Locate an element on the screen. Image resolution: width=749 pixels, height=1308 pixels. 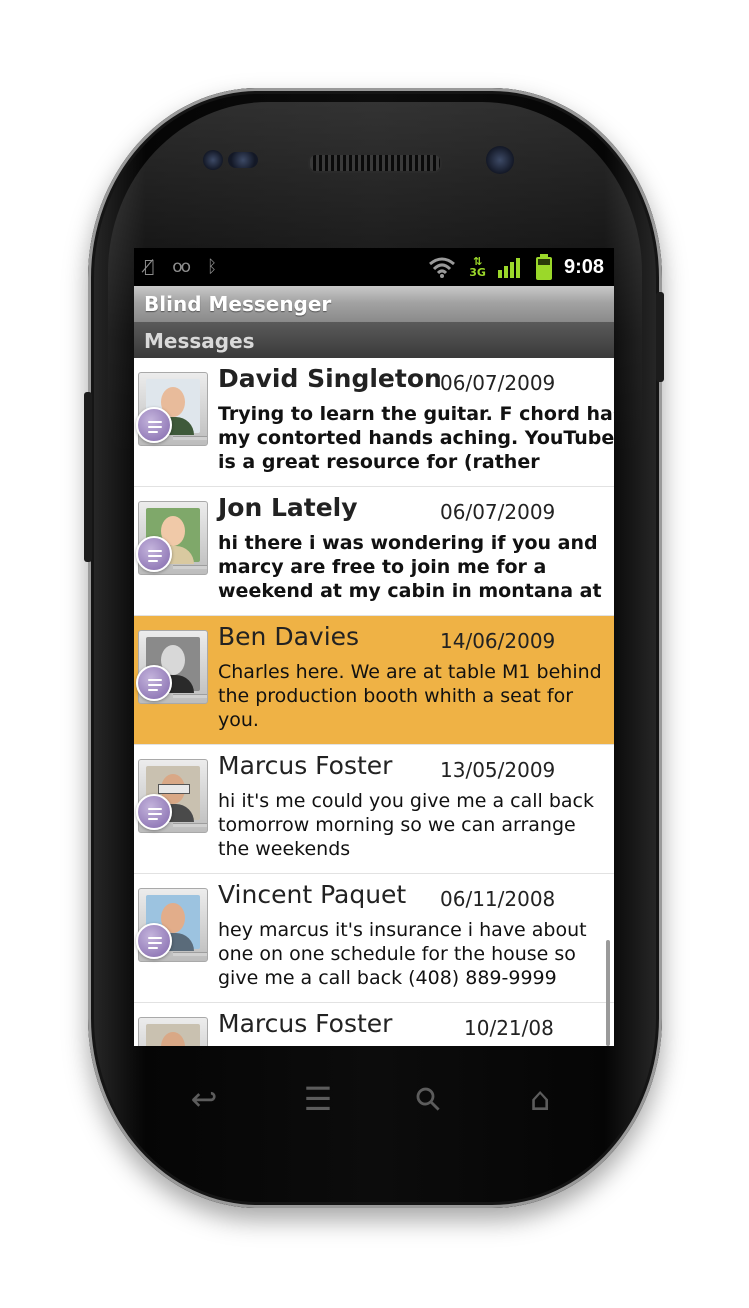
home-icon: ⌂ is located at coordinates (540, 1099).